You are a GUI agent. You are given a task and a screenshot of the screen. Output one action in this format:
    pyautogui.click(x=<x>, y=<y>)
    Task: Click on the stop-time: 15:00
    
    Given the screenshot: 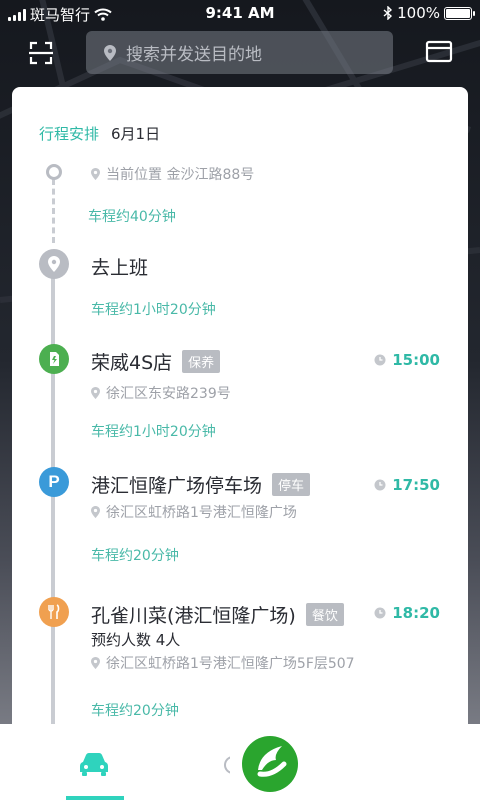 What is the action you would take?
    pyautogui.click(x=407, y=360)
    